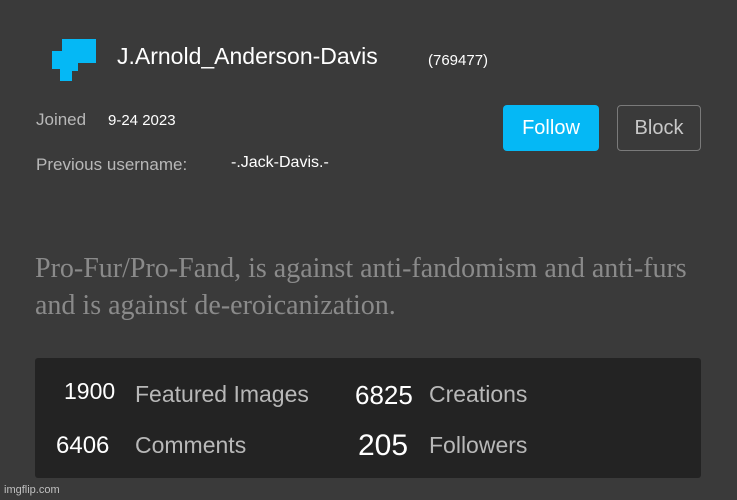  Describe the element at coordinates (112, 164) in the screenshot. I see `previous-username-label: Previous username:` at that location.